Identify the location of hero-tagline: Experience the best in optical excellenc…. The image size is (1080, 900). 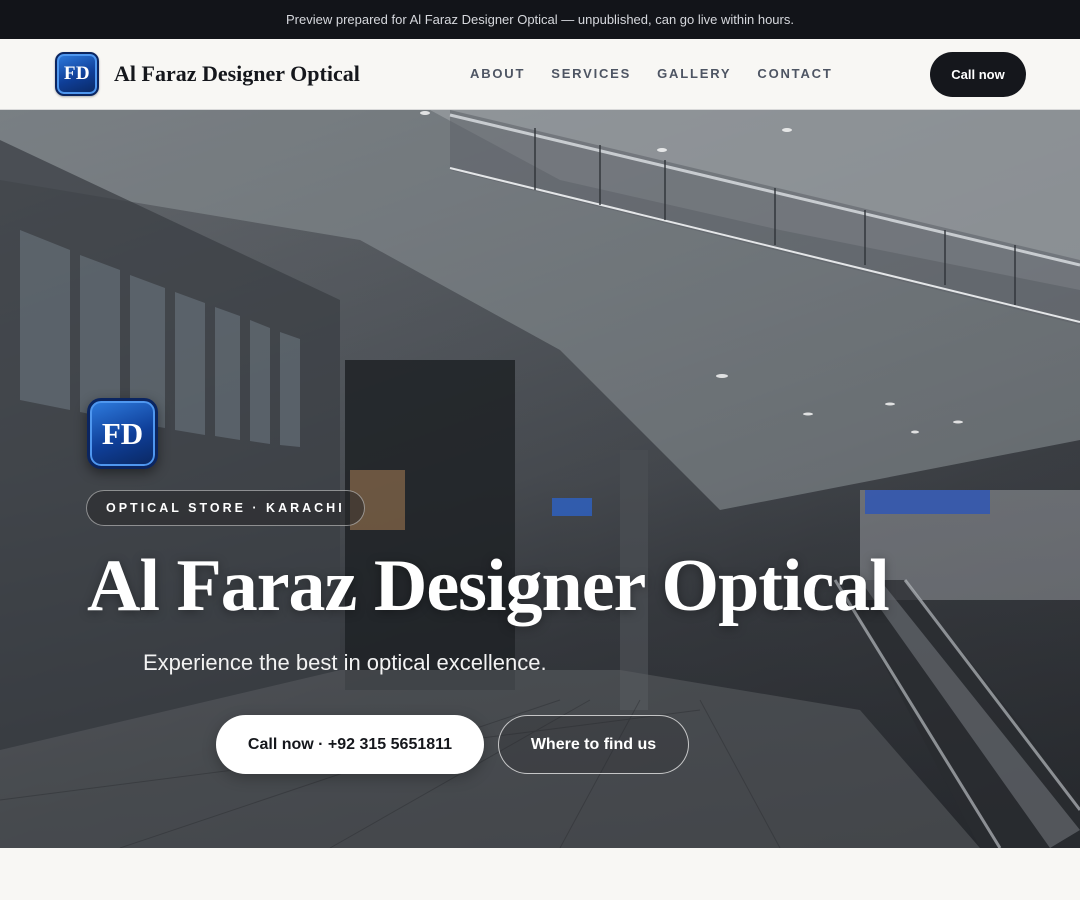
(345, 662).